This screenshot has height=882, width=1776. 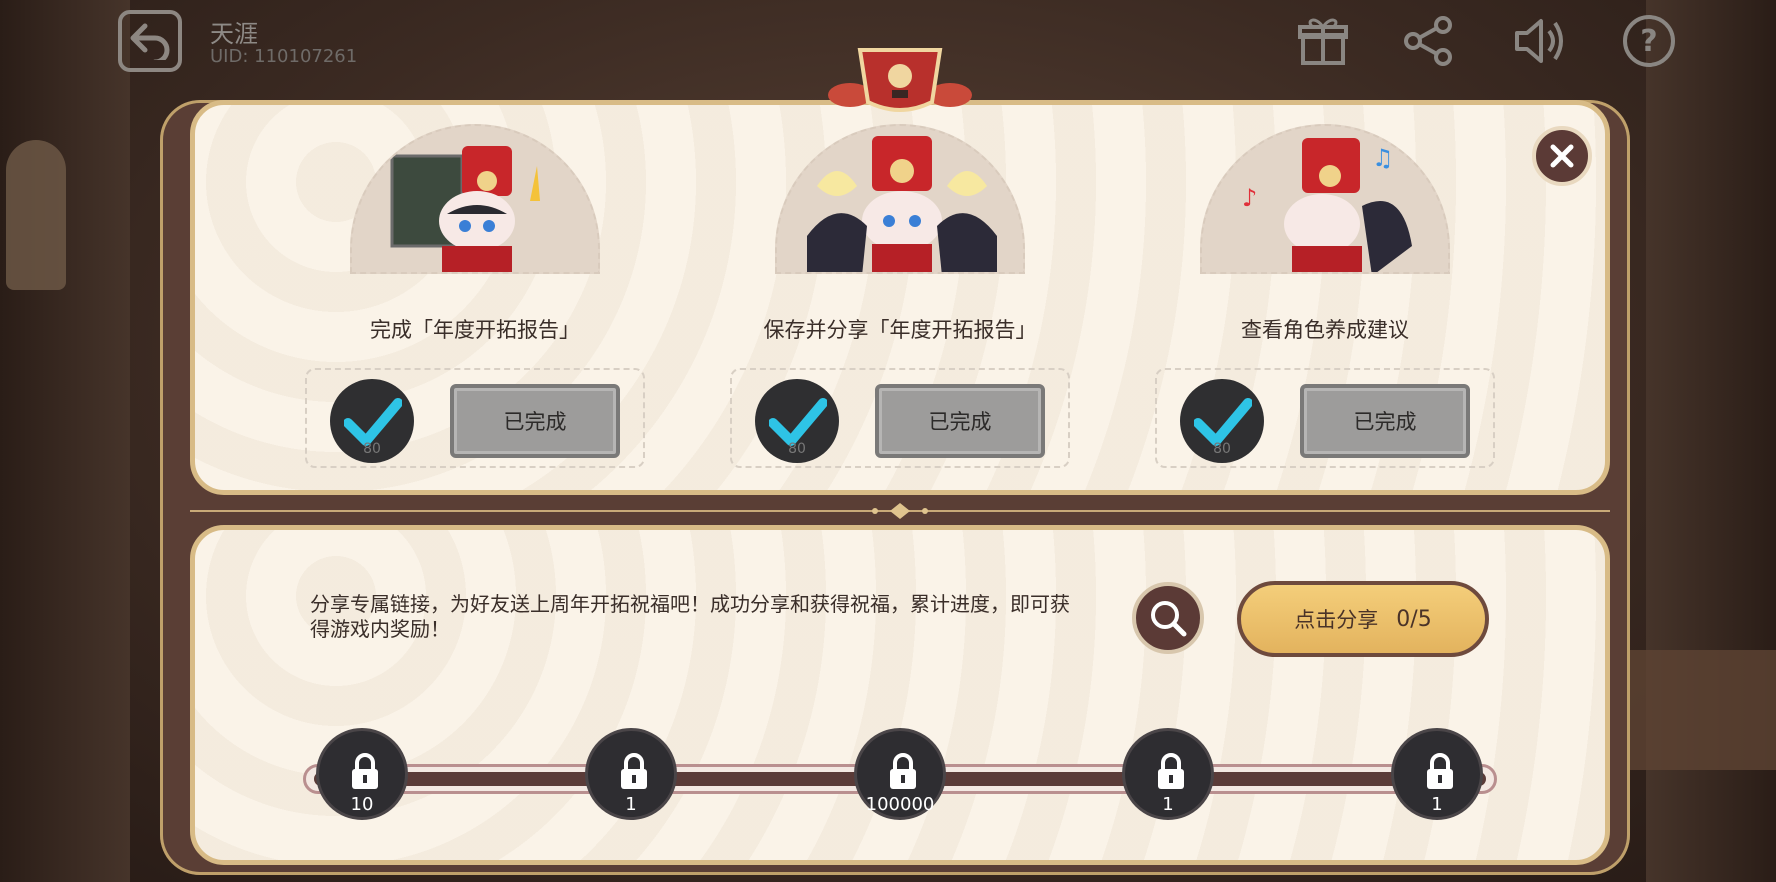 I want to click on share-top-button, so click(x=1429, y=41).